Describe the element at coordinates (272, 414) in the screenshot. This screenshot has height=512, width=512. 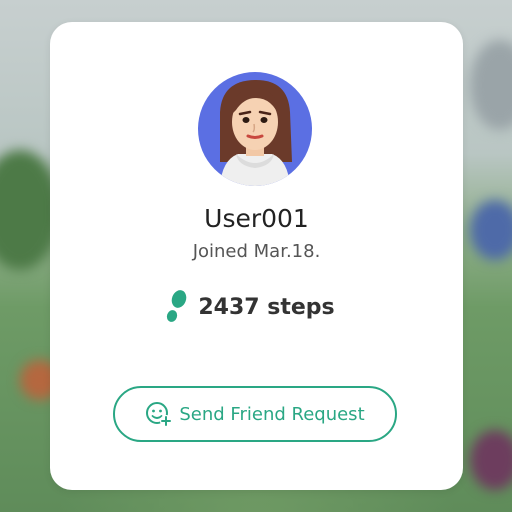
I see `send-friend-request-label: Send Friend Request` at that location.